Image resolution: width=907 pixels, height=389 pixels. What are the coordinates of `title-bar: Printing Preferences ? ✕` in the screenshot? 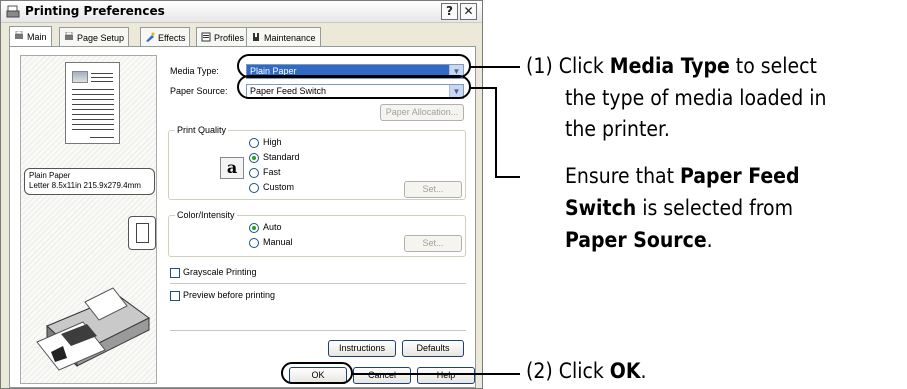 It's located at (241, 12).